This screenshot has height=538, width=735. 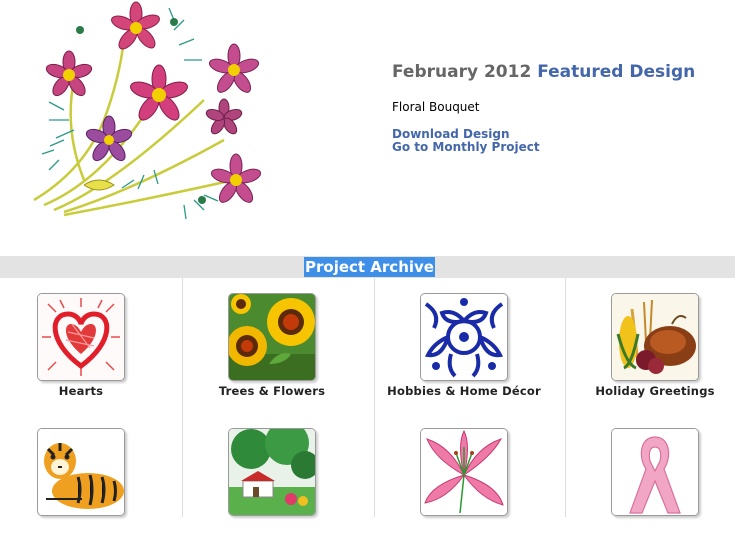 I want to click on monthly-project-link: Go to Monthly Project, so click(x=543, y=147).